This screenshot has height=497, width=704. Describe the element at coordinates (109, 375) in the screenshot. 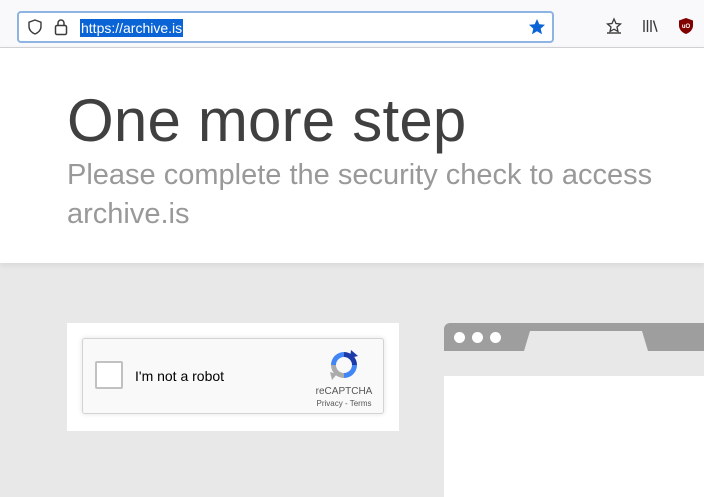

I see `robot-checkbox` at that location.